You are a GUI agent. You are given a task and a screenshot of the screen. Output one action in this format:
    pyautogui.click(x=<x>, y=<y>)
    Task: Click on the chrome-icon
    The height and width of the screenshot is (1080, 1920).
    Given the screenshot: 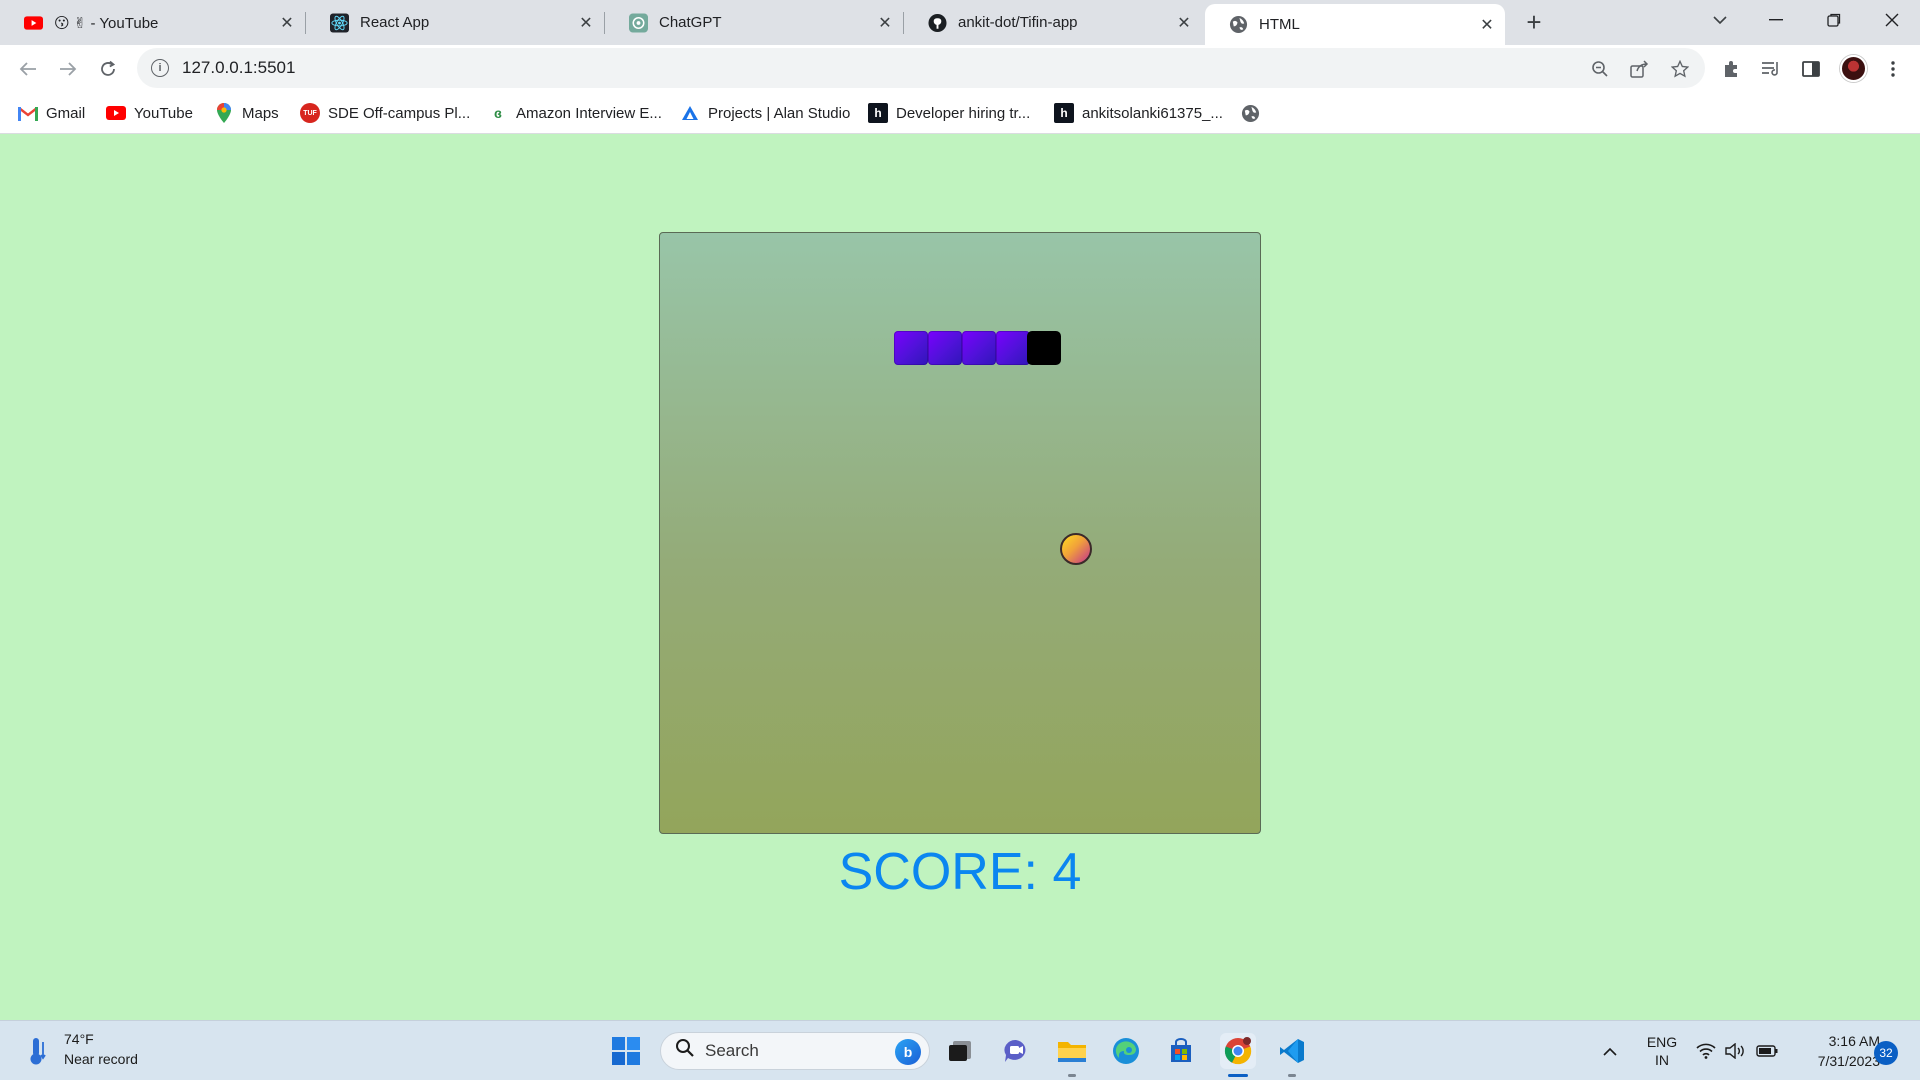 What is the action you would take?
    pyautogui.click(x=1238, y=1051)
    